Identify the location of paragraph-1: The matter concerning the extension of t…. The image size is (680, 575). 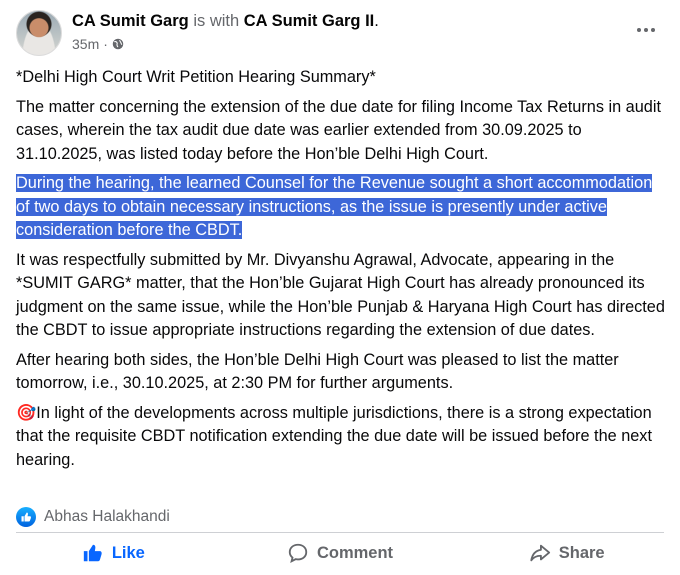
(338, 130).